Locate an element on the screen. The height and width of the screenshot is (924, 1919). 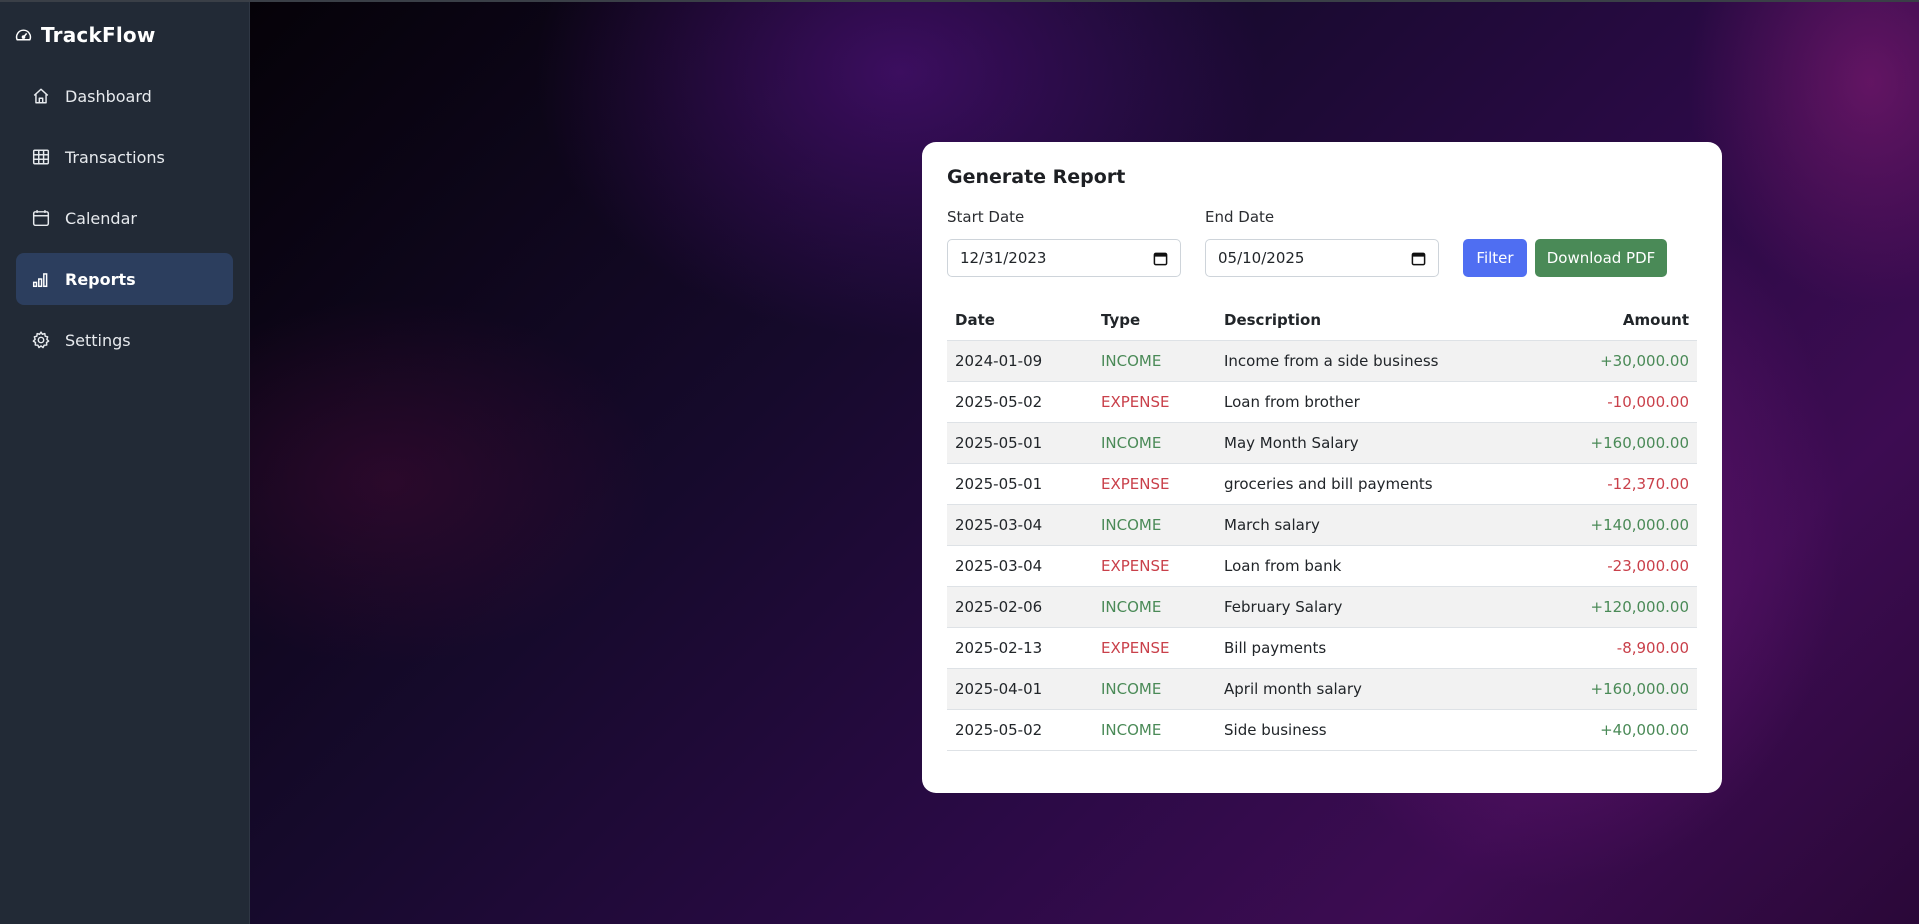
sidebar-item-reports: Reports is located at coordinates (124, 279).